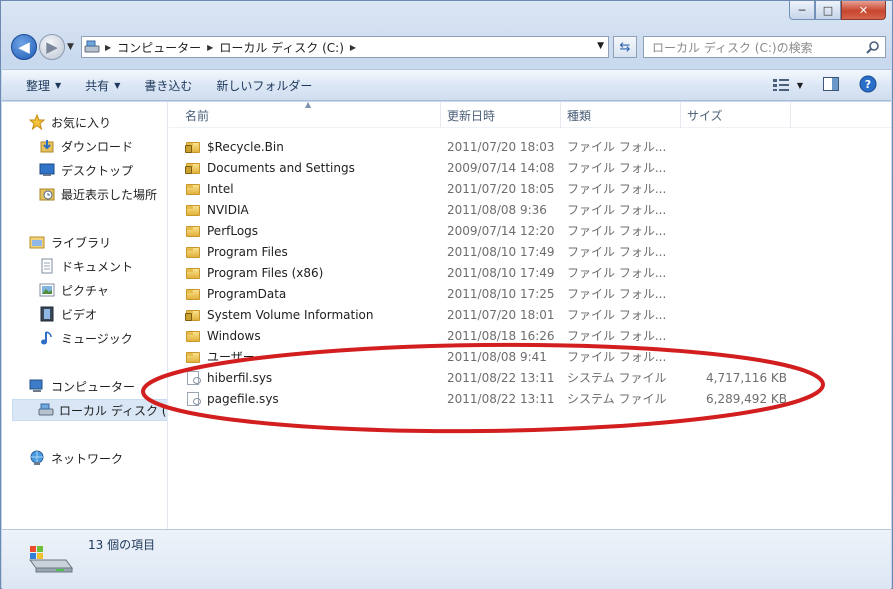 Image resolution: width=893 pixels, height=589 pixels. Describe the element at coordinates (312, 251) in the screenshot. I see `file-name-cell: Program Files` at that location.